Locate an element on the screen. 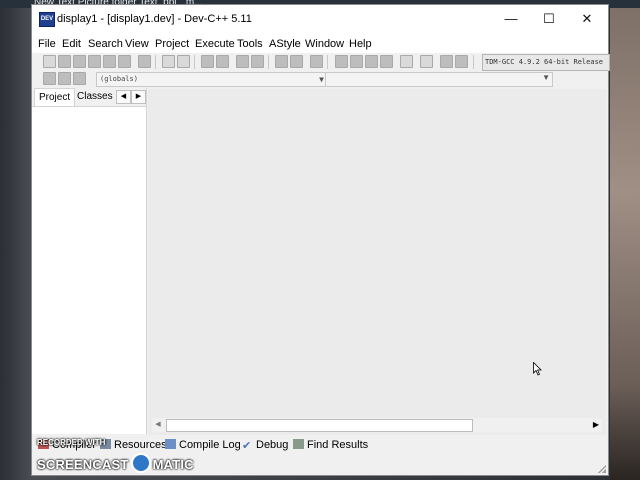 This screenshot has height=480, width=640. run-icon is located at coordinates (356, 61).